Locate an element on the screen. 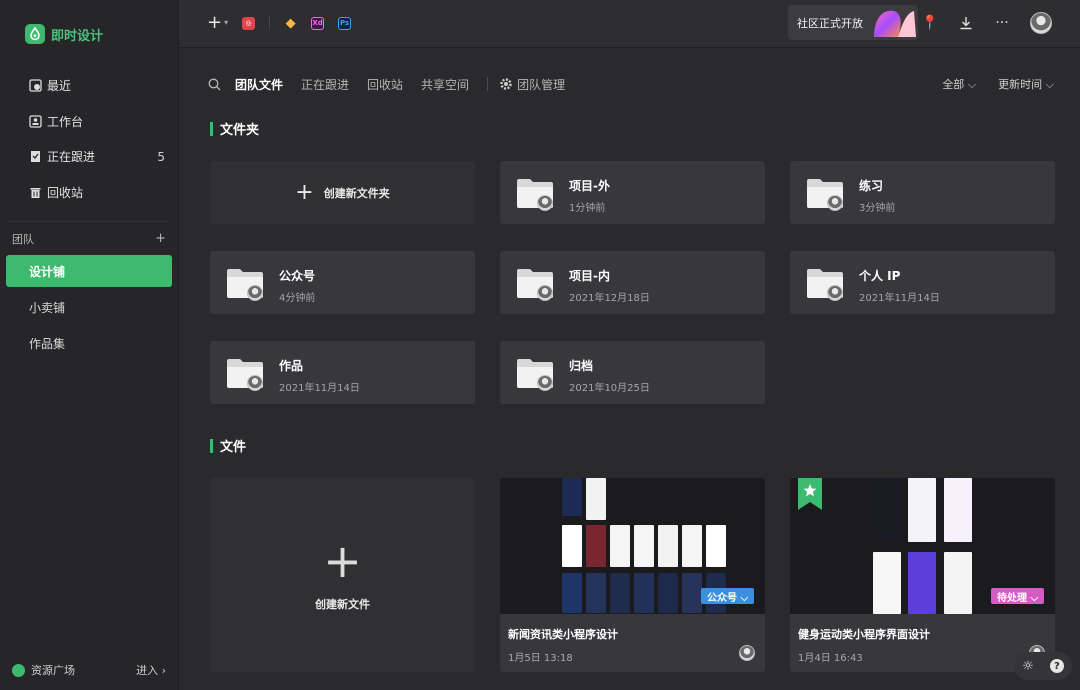  sidebar-item-trash: 回收站 is located at coordinates (89, 193).